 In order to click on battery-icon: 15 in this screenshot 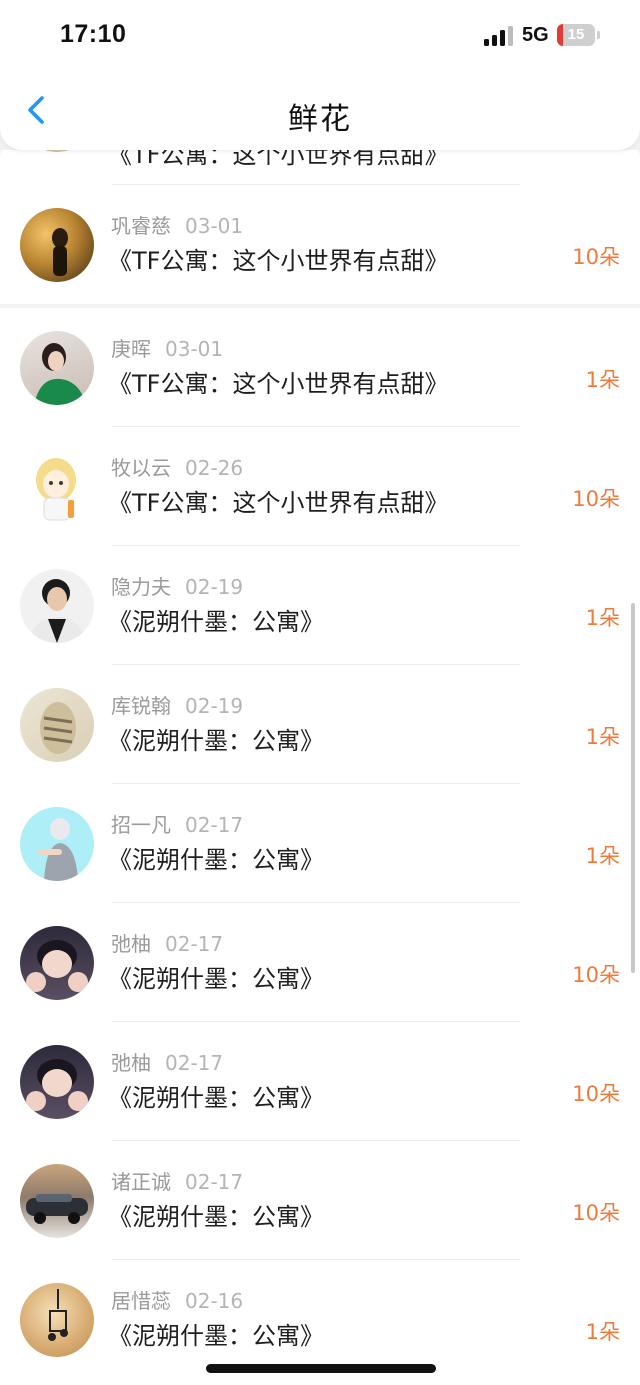, I will do `click(576, 35)`.